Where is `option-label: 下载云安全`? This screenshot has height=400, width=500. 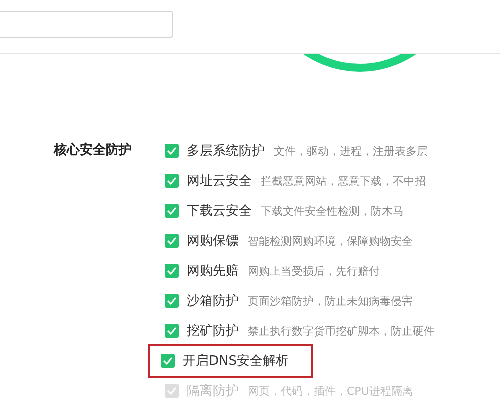
option-label: 下载云安全 is located at coordinates (219, 211).